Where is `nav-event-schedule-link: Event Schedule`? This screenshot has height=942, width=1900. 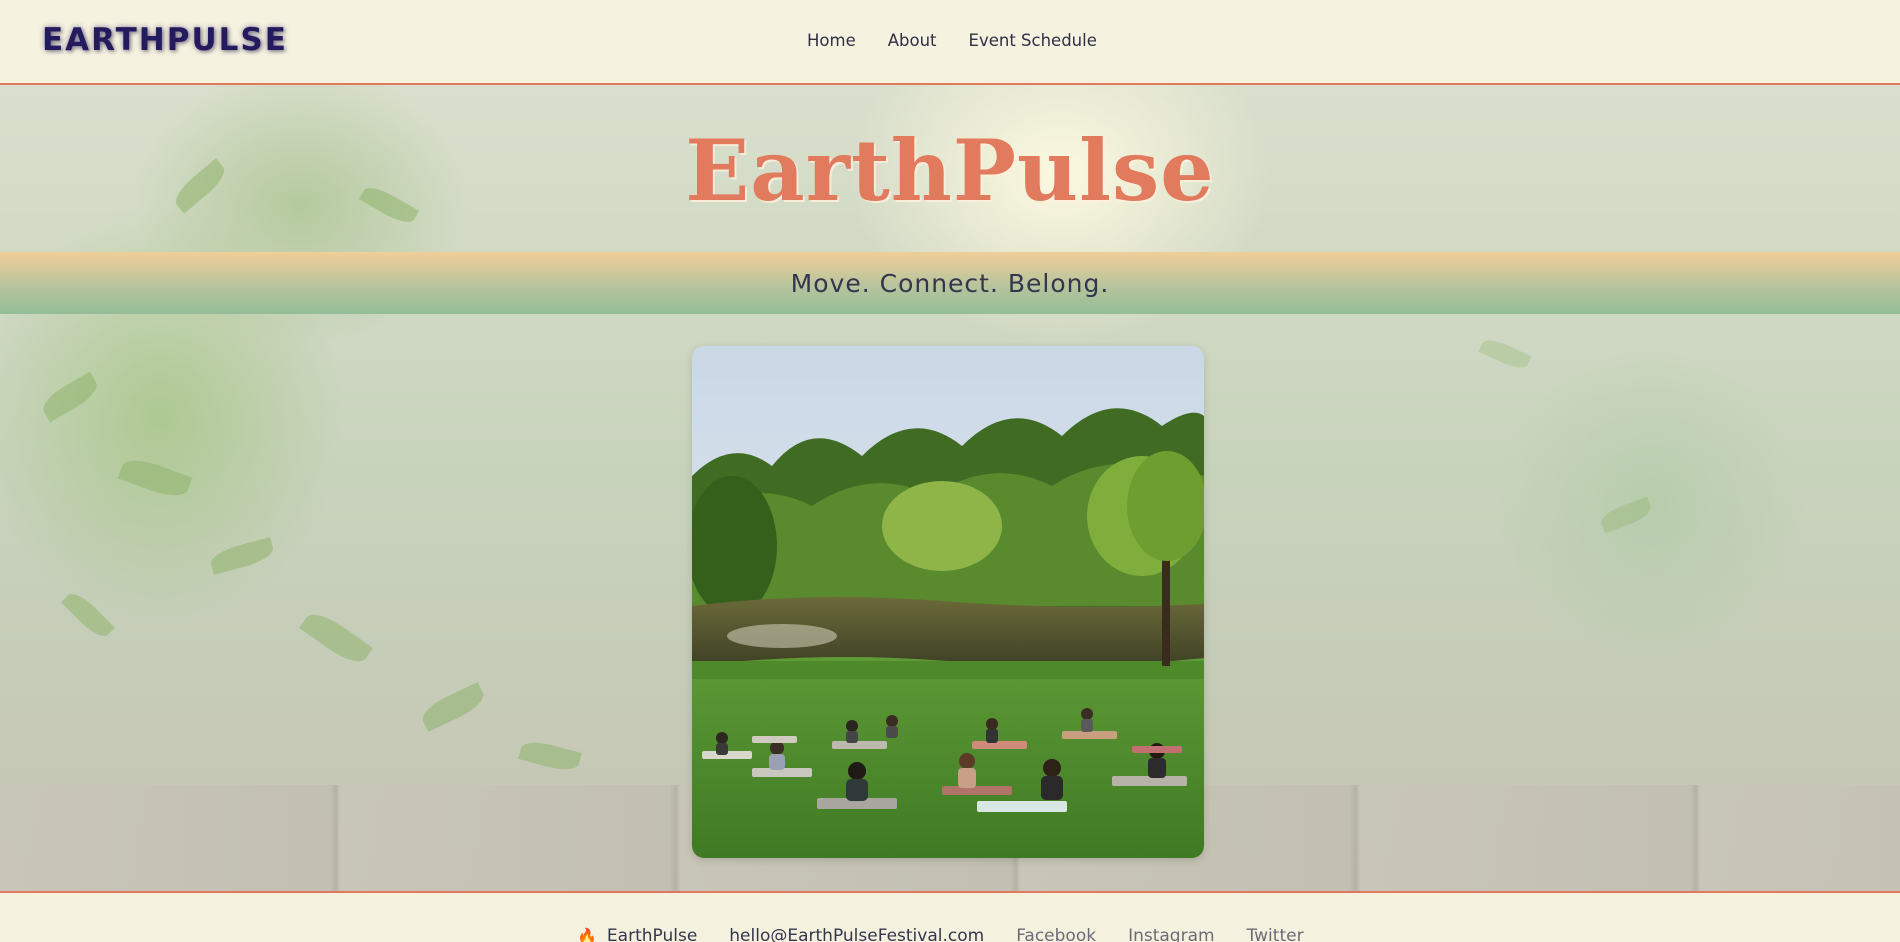 nav-event-schedule-link: Event Schedule is located at coordinates (1033, 40).